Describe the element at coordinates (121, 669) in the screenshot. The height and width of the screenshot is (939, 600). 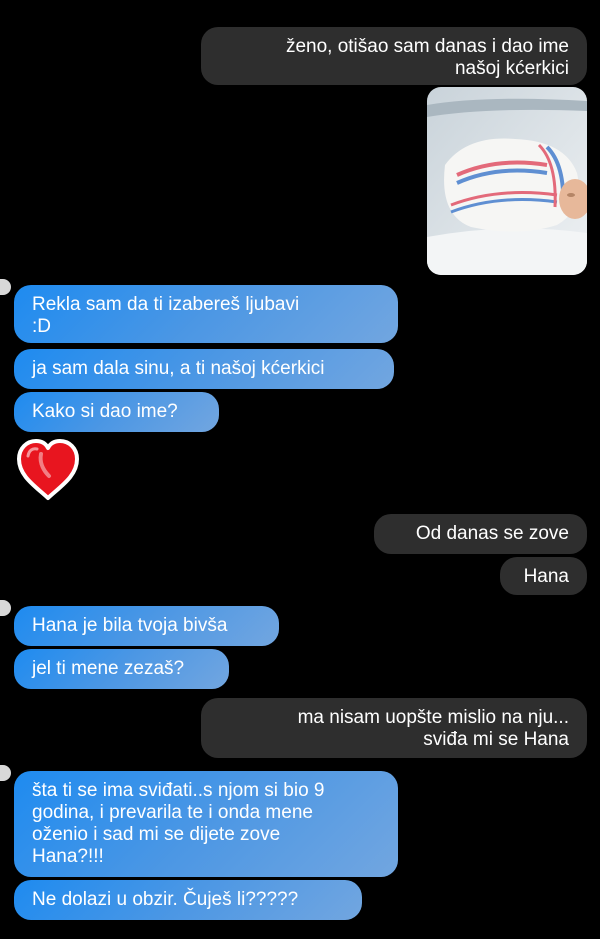
I see `message-bubble-incoming: jel ti mene zezaš?` at that location.